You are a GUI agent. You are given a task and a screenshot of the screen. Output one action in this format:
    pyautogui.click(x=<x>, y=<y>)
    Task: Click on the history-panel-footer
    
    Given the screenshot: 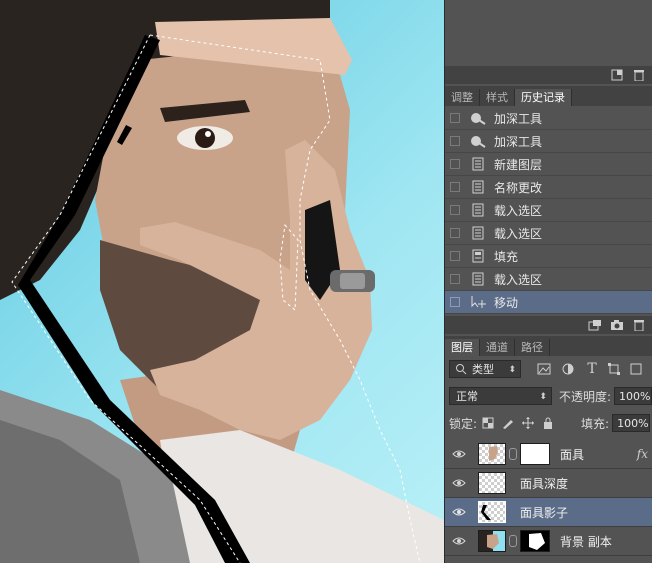 What is the action you would take?
    pyautogui.click(x=548, y=325)
    